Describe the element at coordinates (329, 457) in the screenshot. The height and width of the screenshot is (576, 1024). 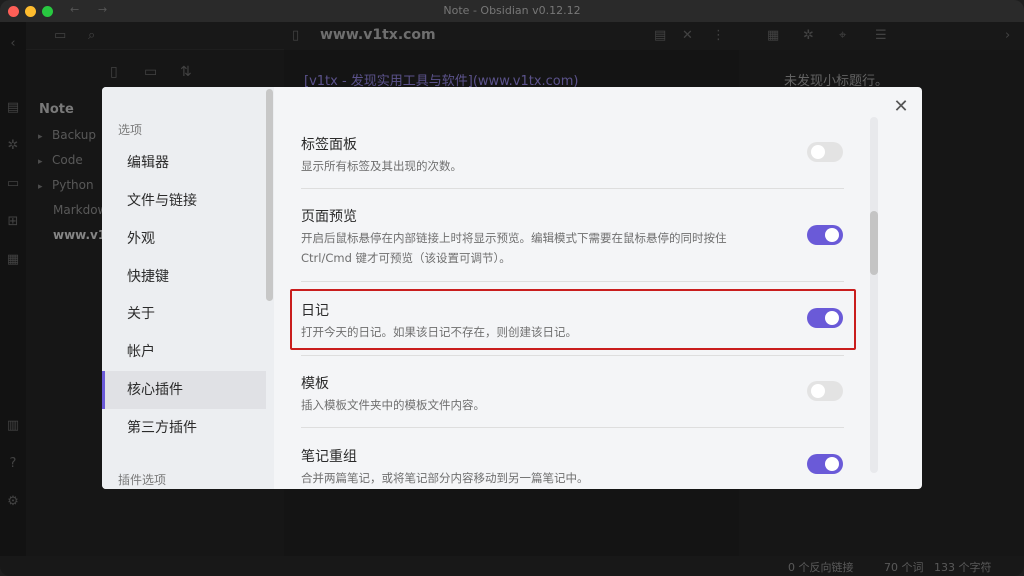
I see `plugin-name: 笔记重组` at that location.